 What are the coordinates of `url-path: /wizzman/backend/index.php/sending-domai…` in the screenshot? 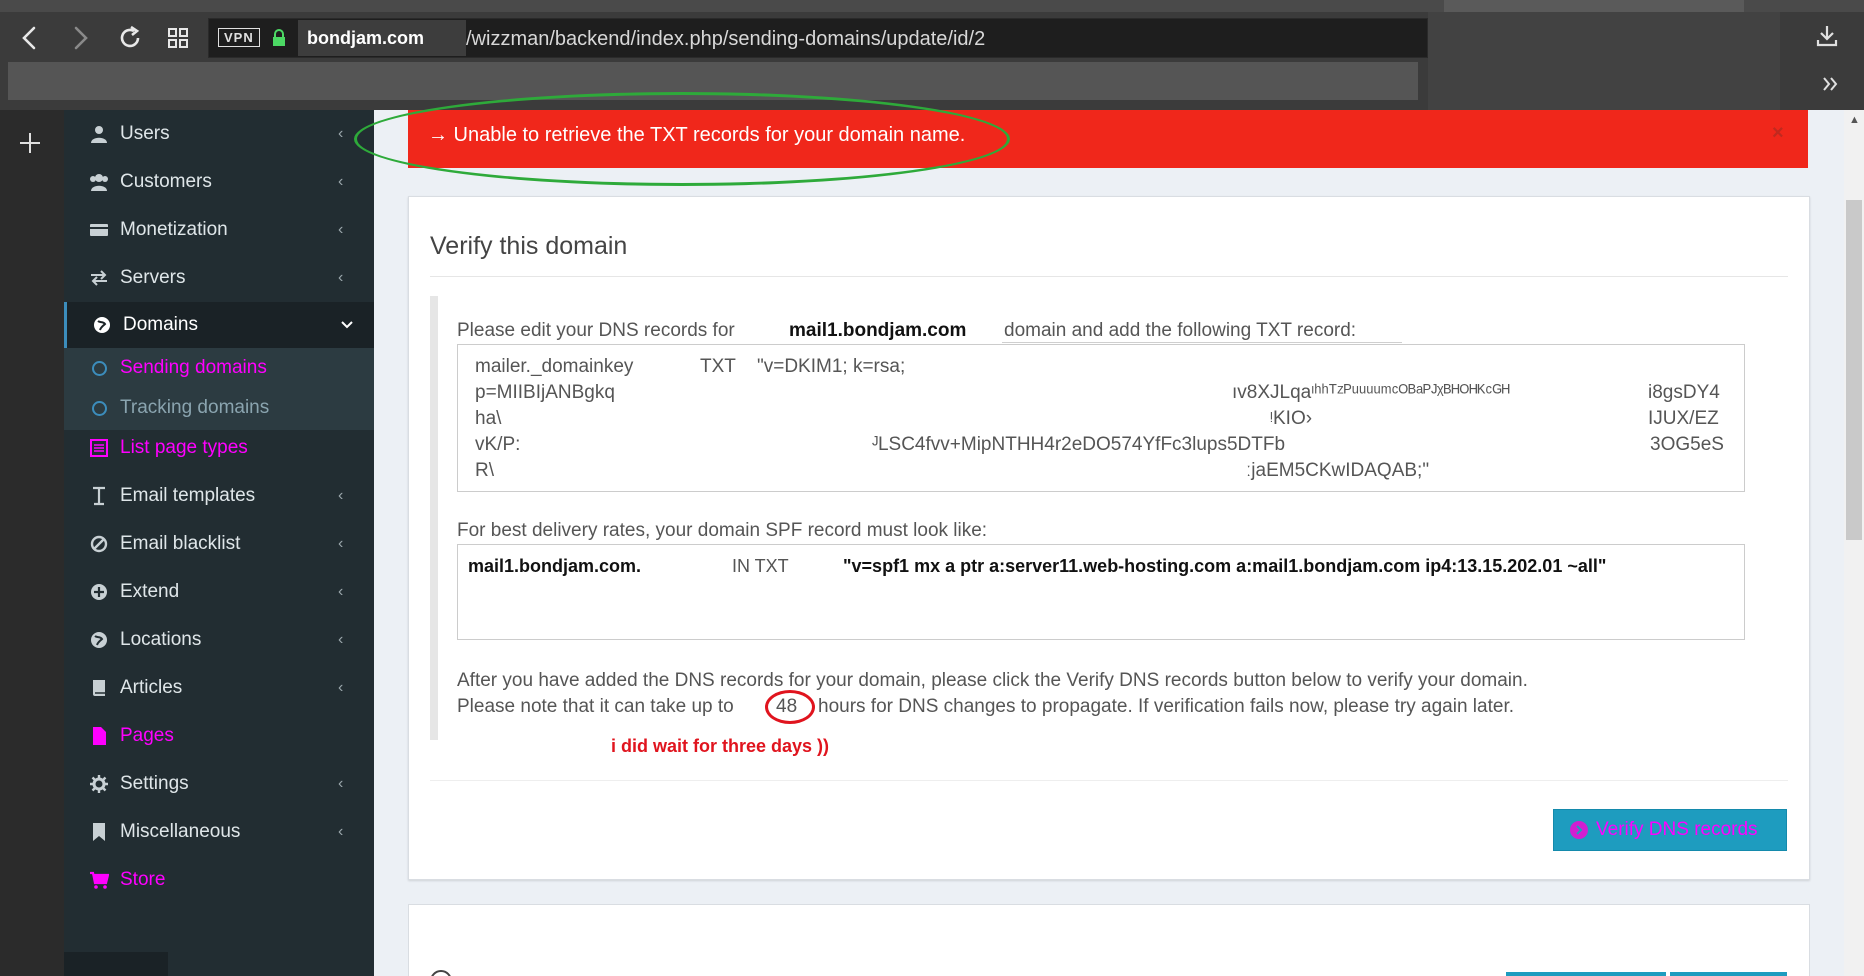 It's located at (725, 39).